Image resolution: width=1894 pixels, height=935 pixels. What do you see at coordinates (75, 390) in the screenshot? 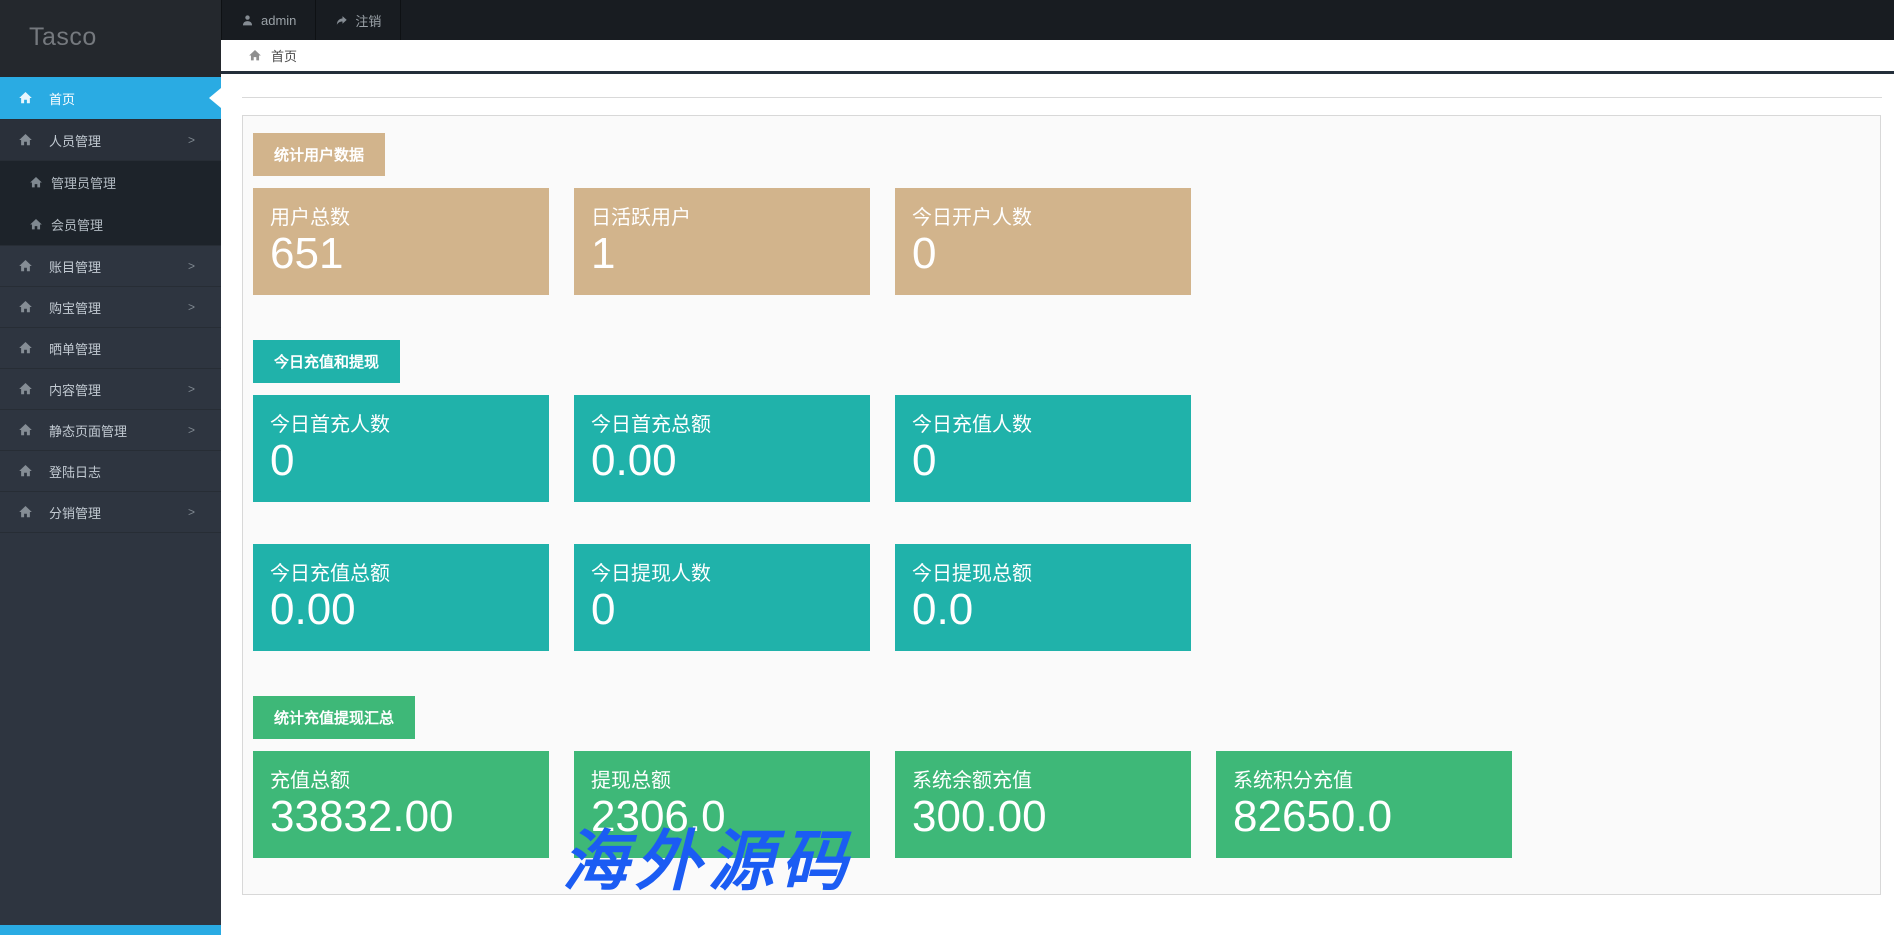
I see `sidebar-item-label: 内容管理` at bounding box center [75, 390].